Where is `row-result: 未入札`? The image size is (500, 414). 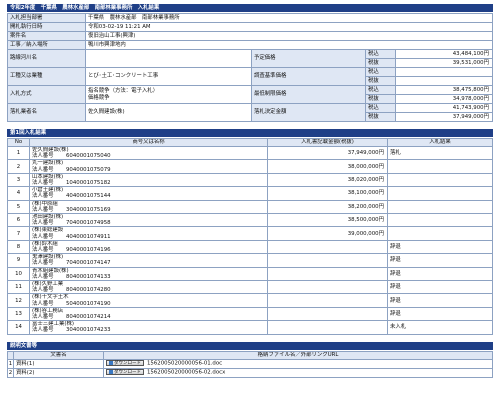
row-result: 未入札 is located at coordinates (440, 327).